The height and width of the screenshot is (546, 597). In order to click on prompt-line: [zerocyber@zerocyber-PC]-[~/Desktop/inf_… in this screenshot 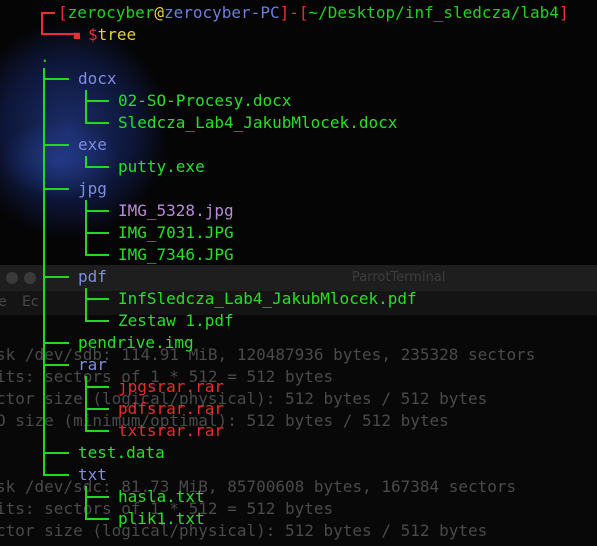, I will do `click(313, 12)`.